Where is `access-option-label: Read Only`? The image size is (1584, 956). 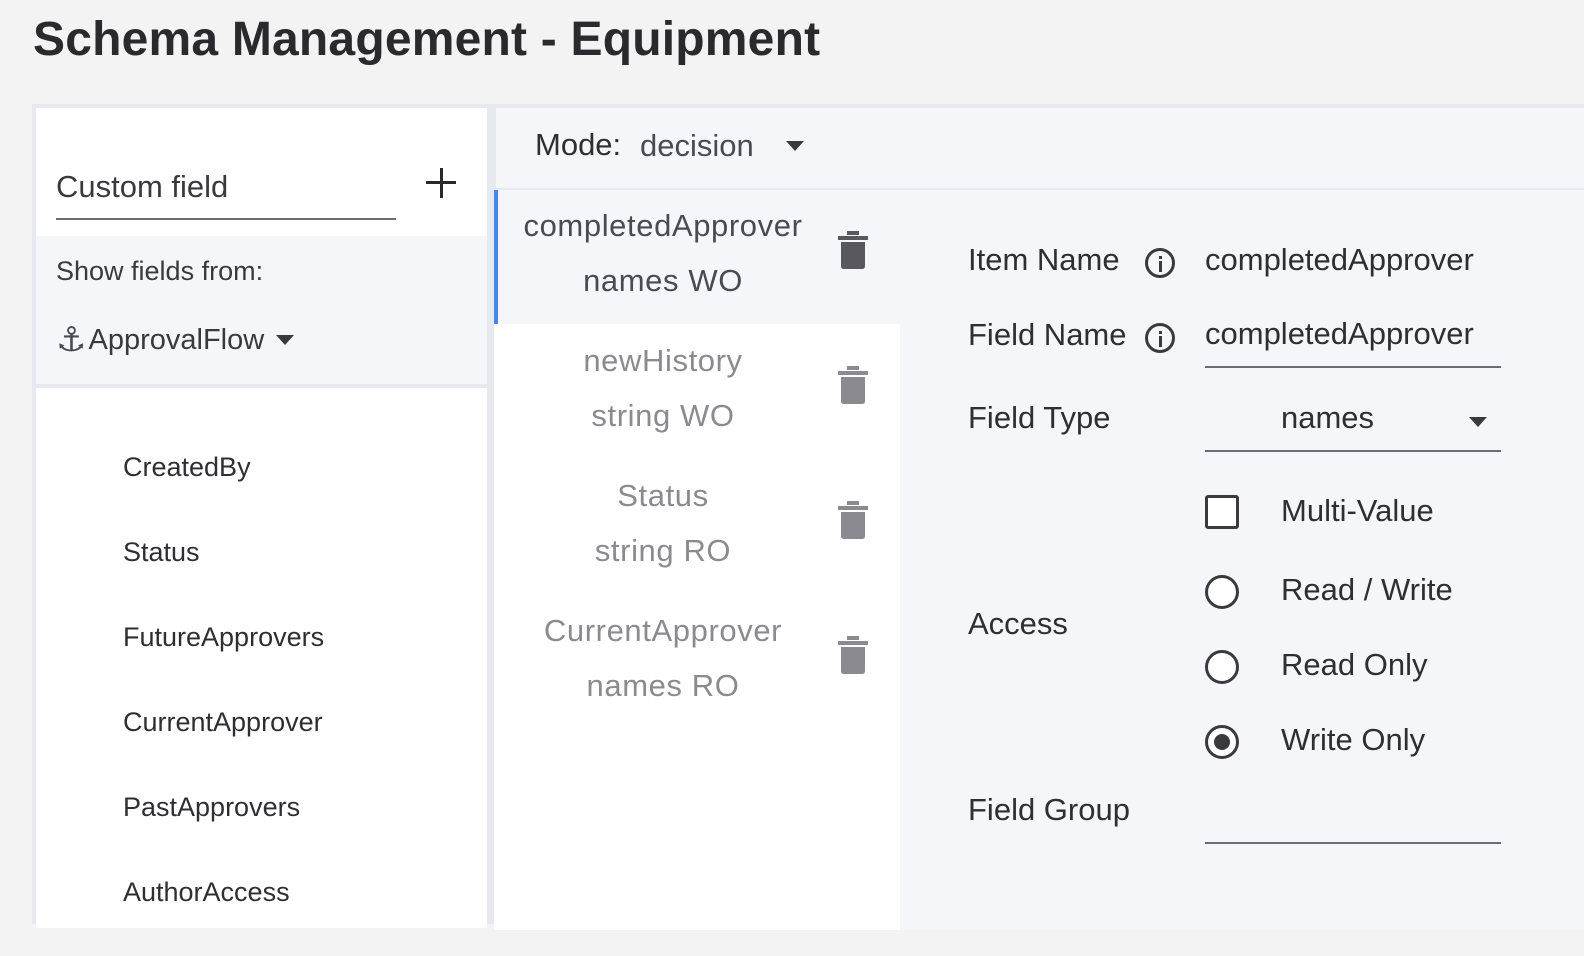 access-option-label: Read Only is located at coordinates (1354, 664).